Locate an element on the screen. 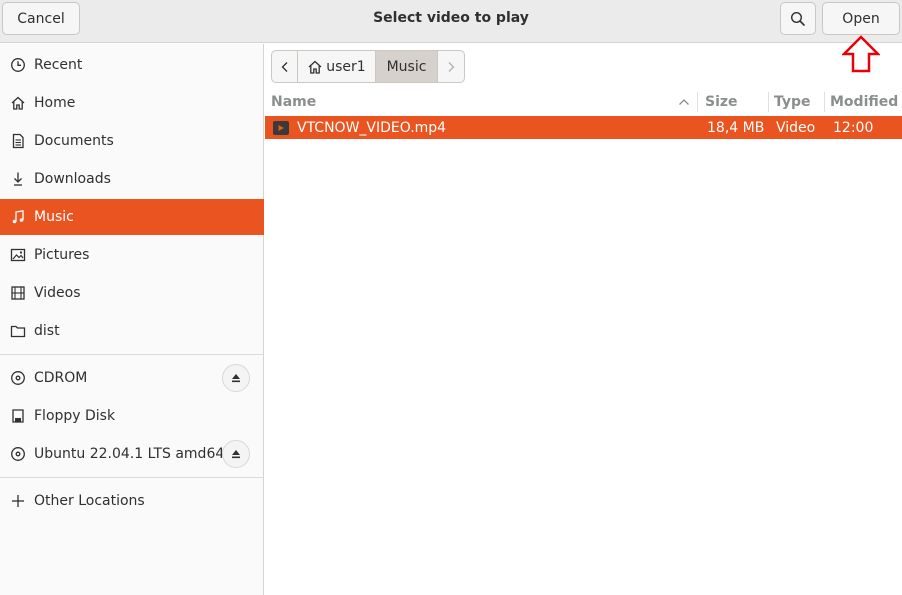 The height and width of the screenshot is (595, 902). sidebar-item-ubuntu-disc: Ubuntu 22.04.1 LTS amd64 is located at coordinates (132, 454).